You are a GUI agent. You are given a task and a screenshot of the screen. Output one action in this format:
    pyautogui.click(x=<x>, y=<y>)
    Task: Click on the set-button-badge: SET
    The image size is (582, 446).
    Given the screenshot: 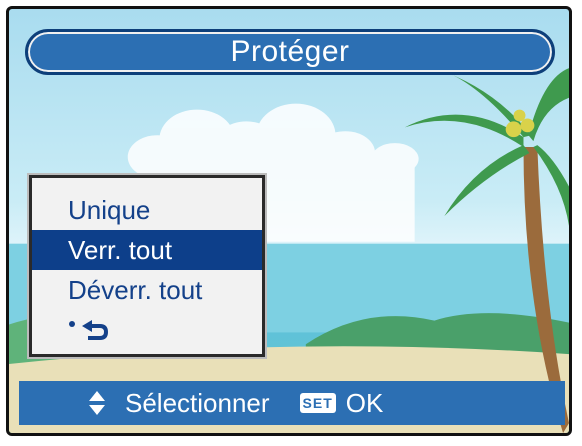 What is the action you would take?
    pyautogui.click(x=317, y=403)
    